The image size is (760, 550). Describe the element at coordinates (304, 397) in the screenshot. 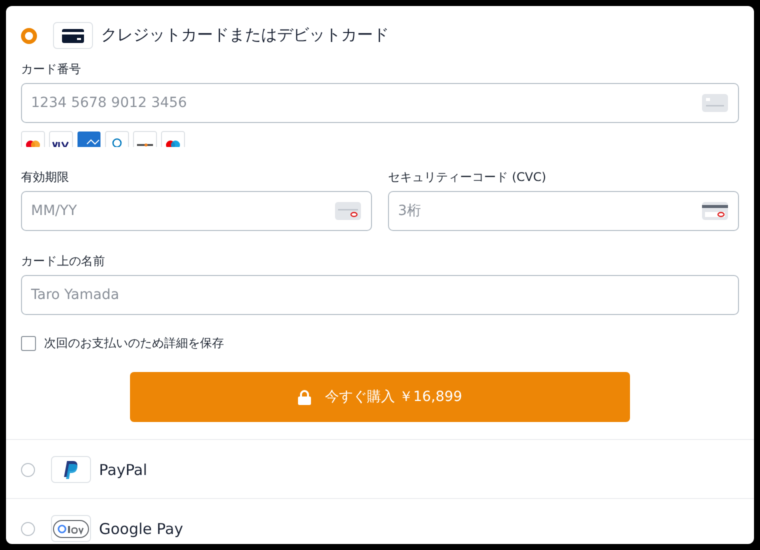

I see `lock-icon` at that location.